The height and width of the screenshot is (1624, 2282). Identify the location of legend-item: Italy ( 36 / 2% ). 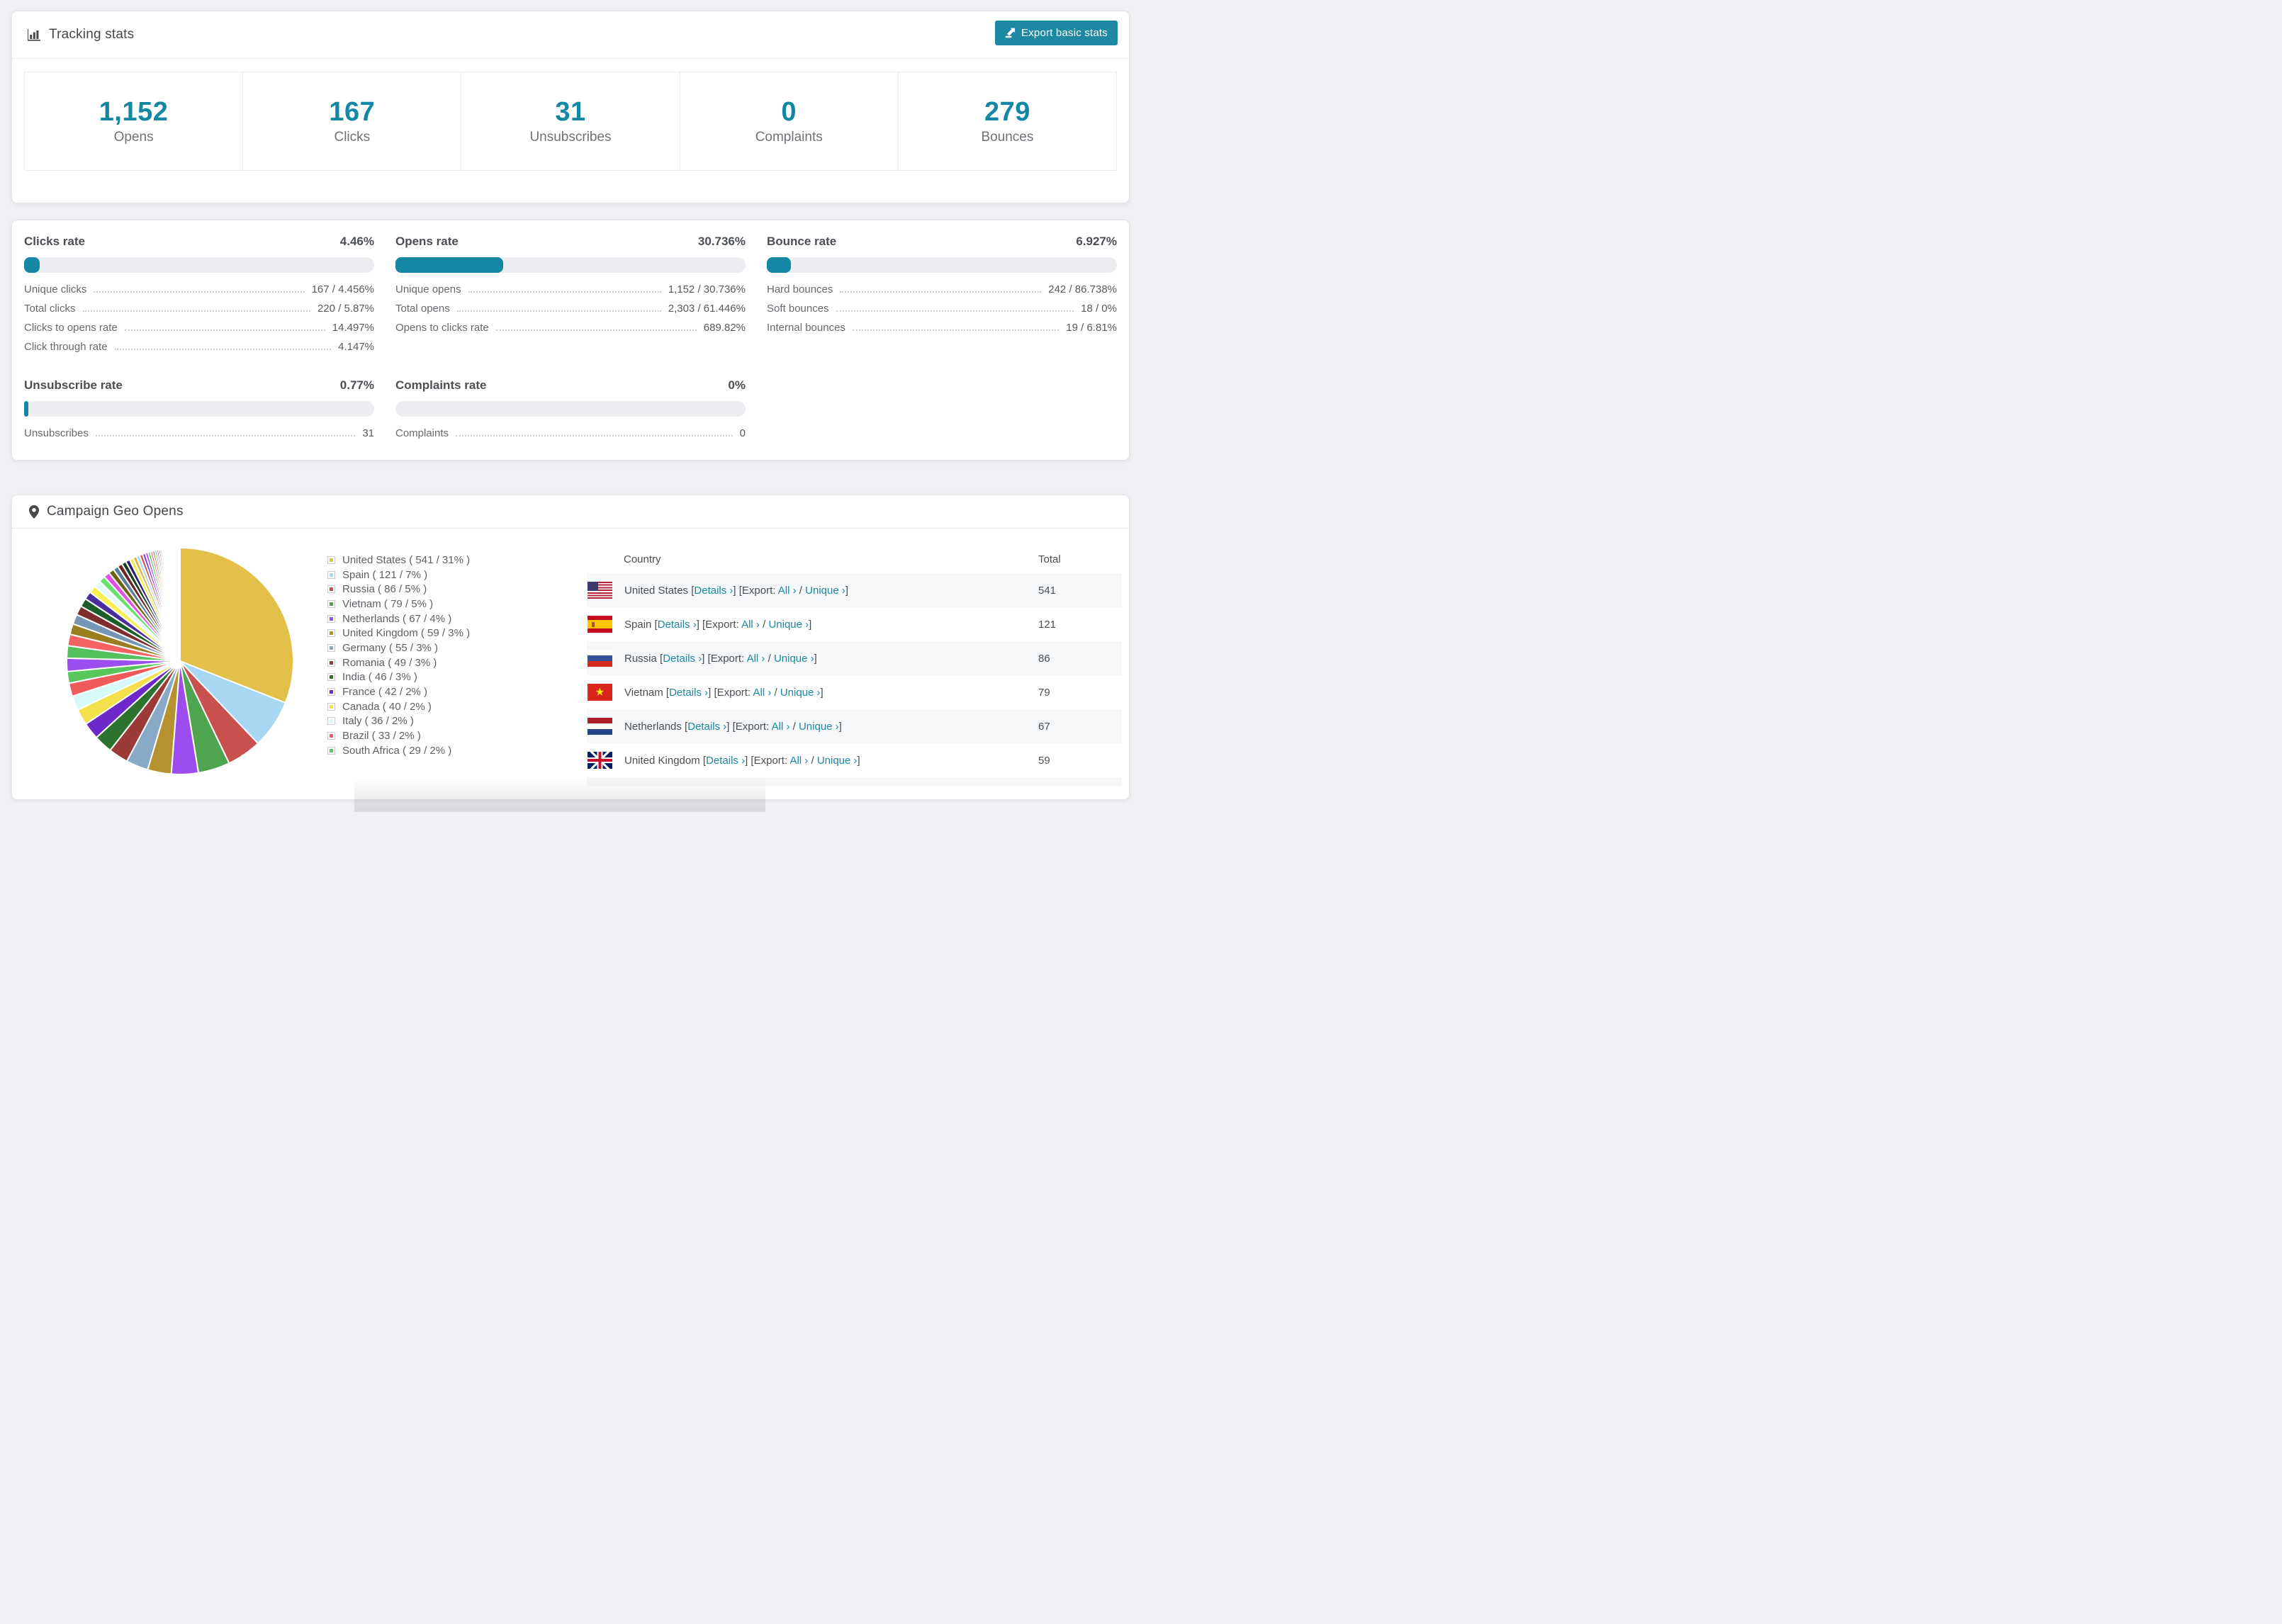
(399, 721).